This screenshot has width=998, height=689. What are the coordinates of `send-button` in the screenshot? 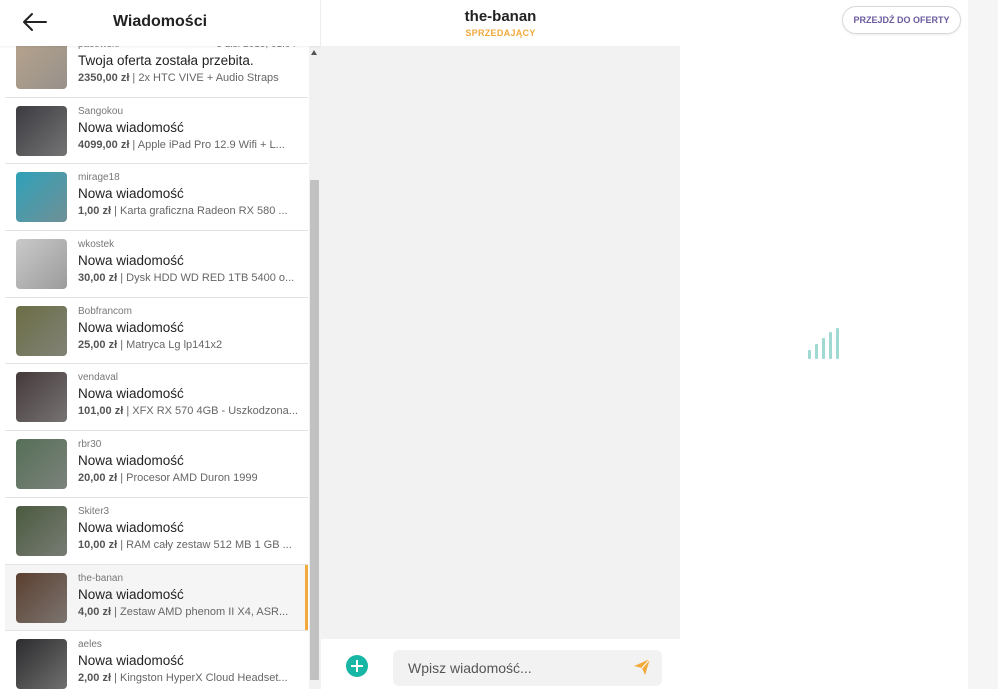 It's located at (642, 667).